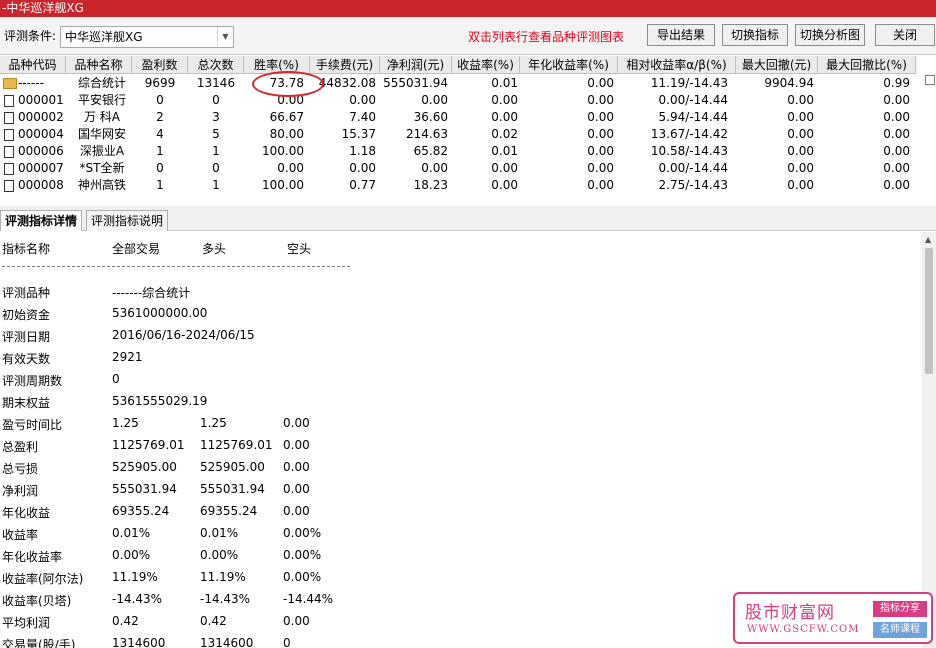 The width and height of the screenshot is (936, 648). Describe the element at coordinates (33, 65) in the screenshot. I see `col-header-code: 品种代码` at that location.